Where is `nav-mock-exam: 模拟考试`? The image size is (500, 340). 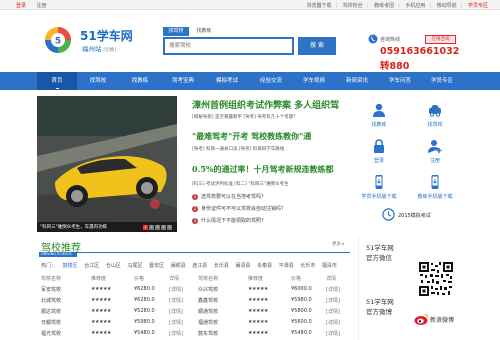 nav-mock-exam: 模拟考试 is located at coordinates (227, 81).